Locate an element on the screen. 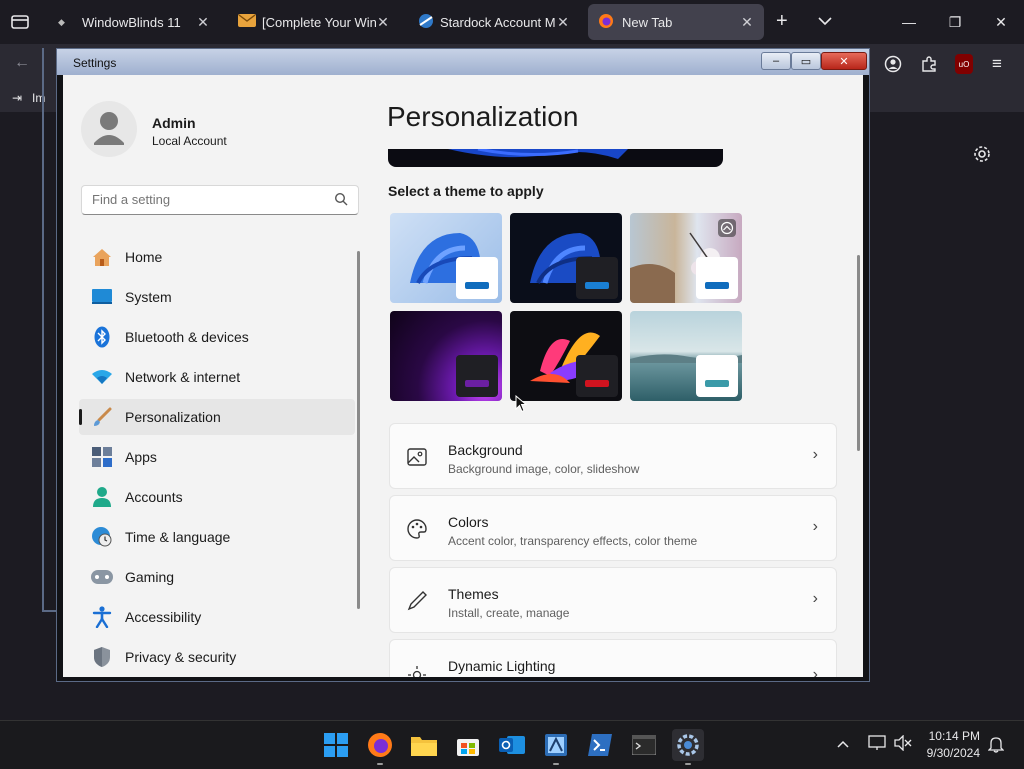  minimize-button: – is located at coordinates (776, 61).